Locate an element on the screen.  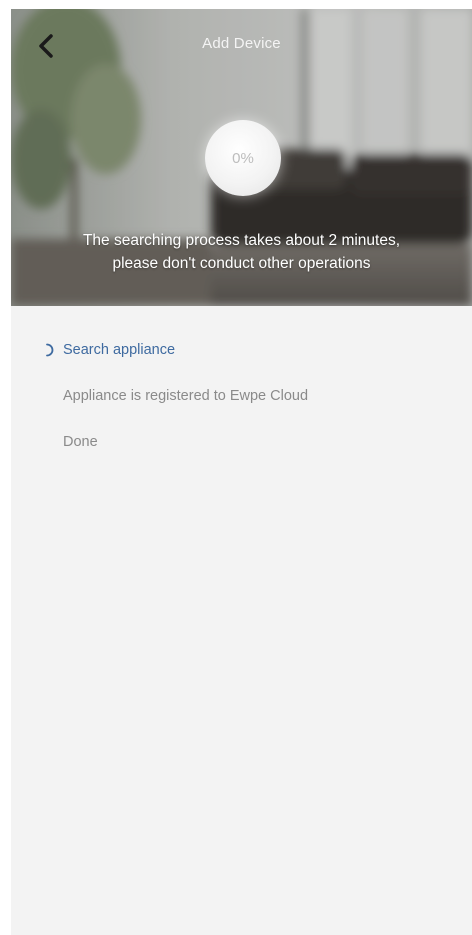
page-title: Add Device is located at coordinates (241, 43).